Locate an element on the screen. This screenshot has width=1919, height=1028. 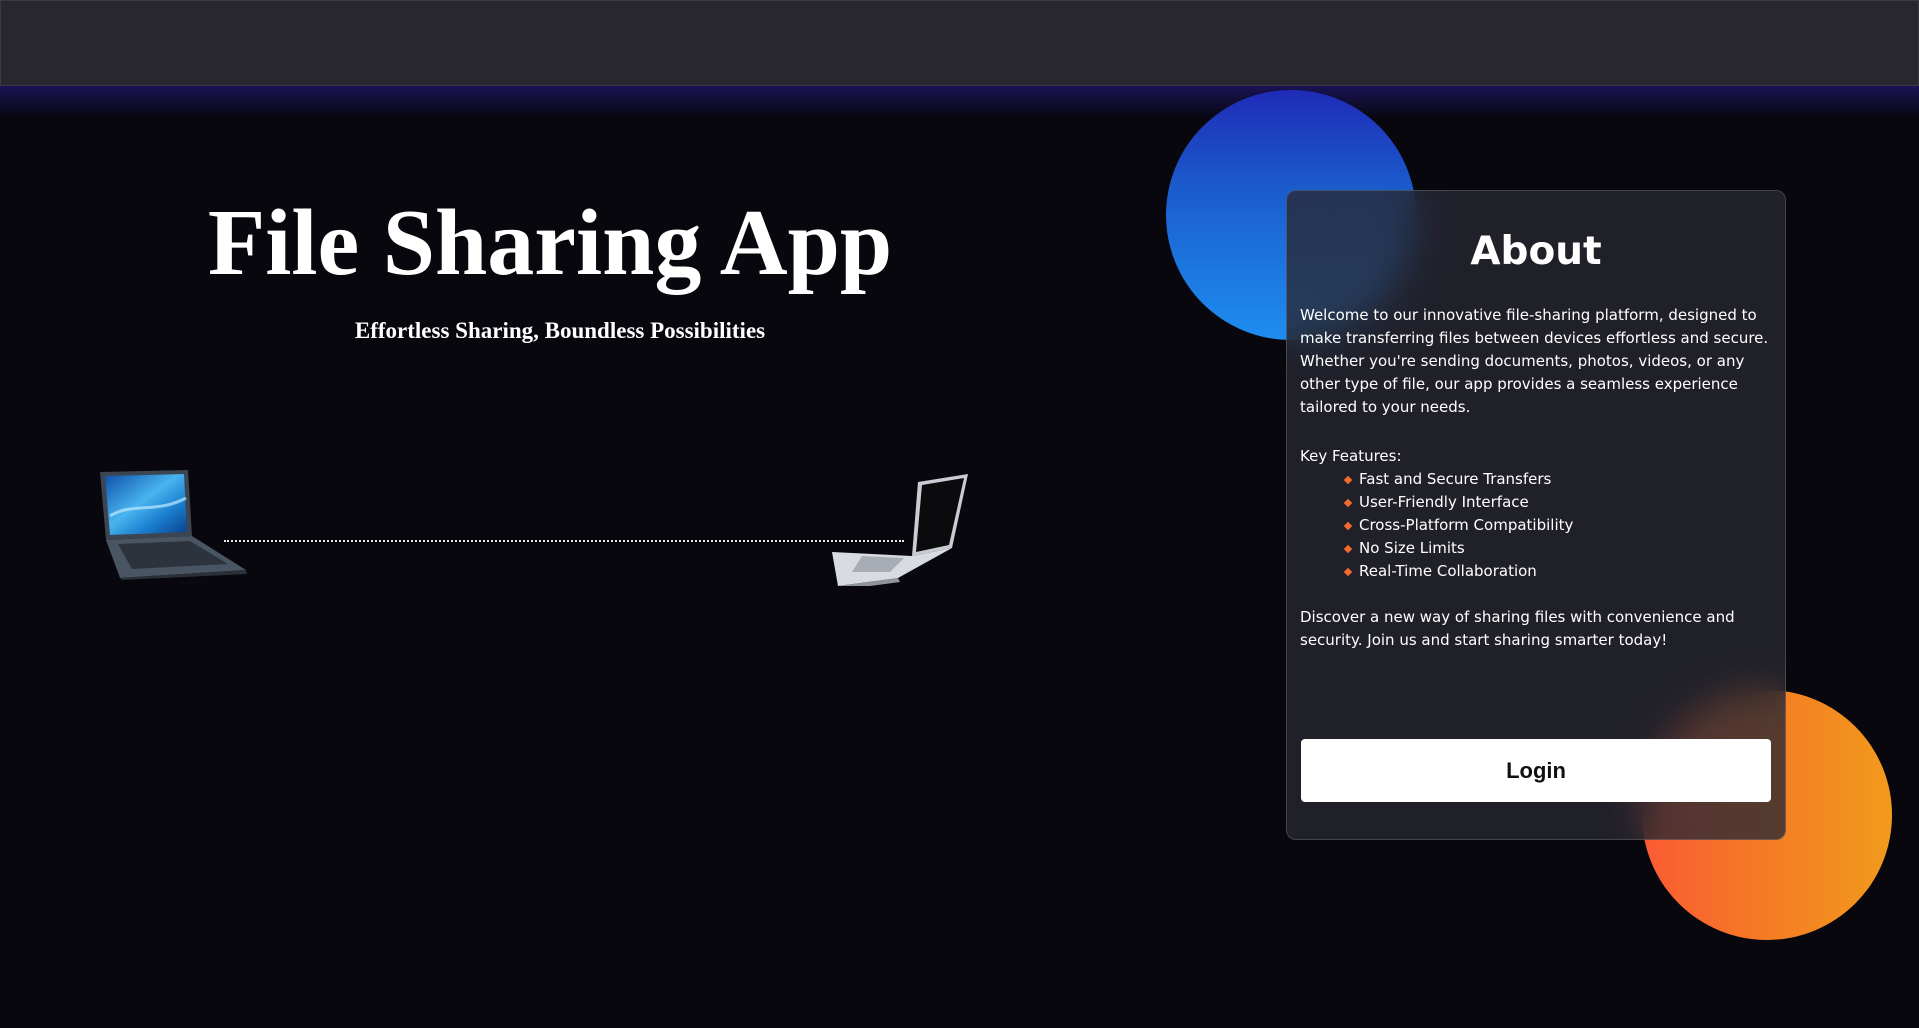
features-label: Key Features: is located at coordinates (1351, 456).